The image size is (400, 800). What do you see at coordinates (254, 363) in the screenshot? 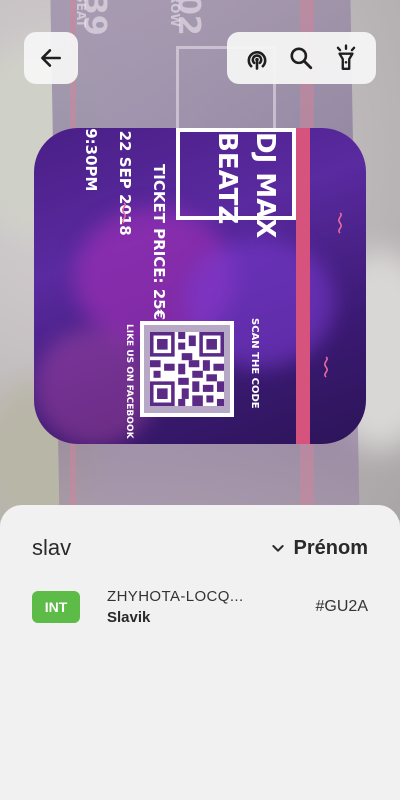
I see `ticket-scan-text: SCAN THE CODE` at bounding box center [254, 363].